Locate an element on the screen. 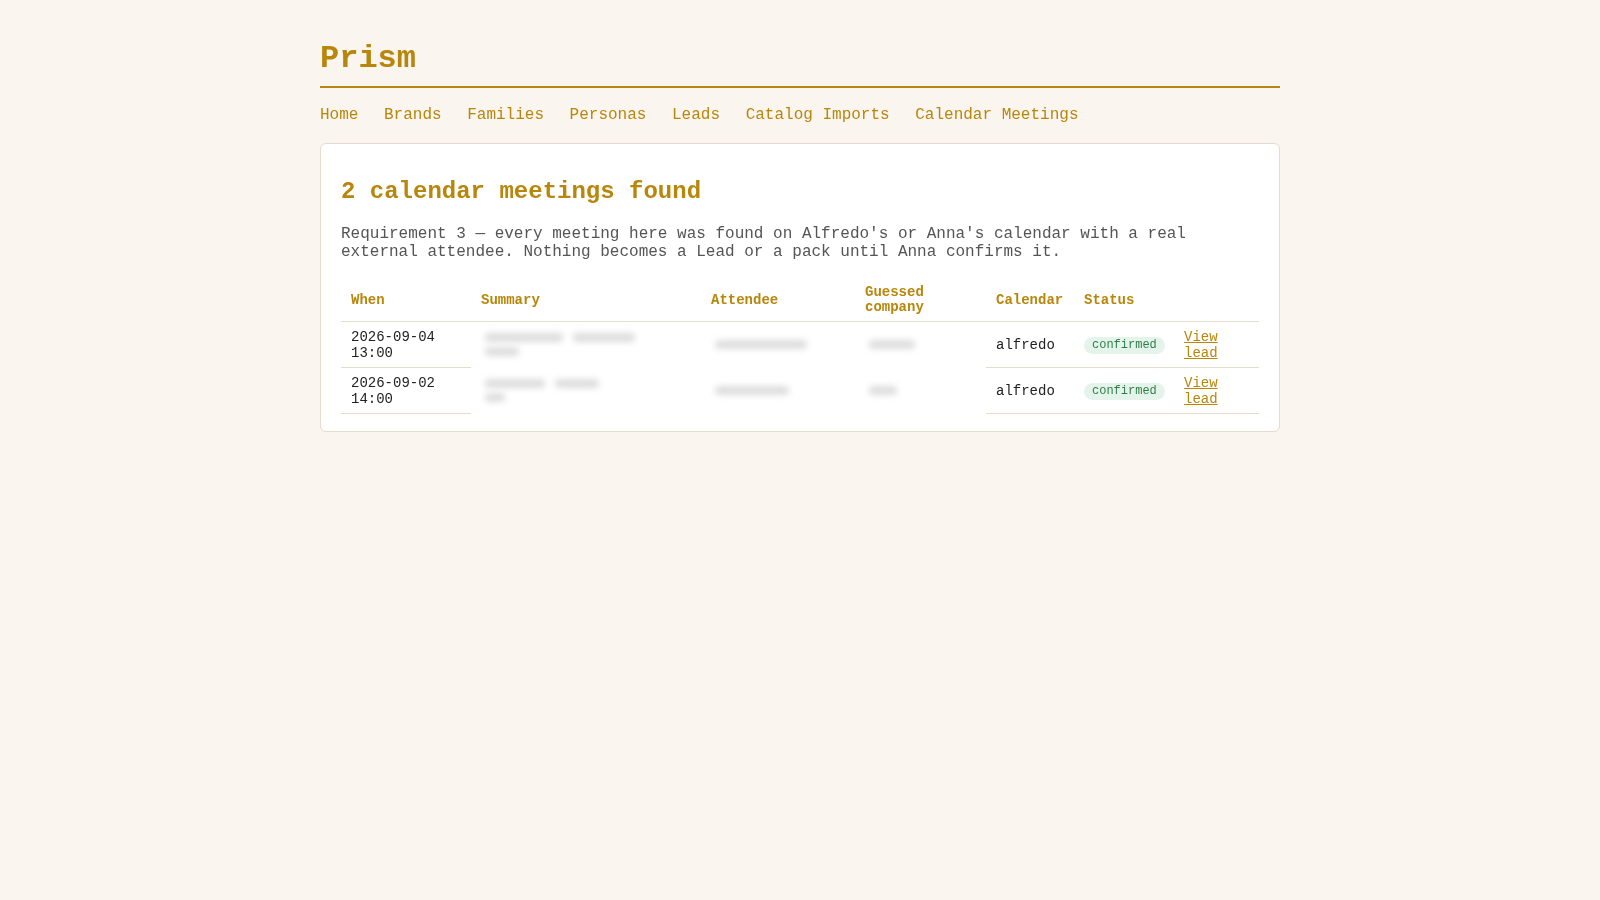 The height and width of the screenshot is (900, 1600). column-header: Calendar is located at coordinates (1030, 300).